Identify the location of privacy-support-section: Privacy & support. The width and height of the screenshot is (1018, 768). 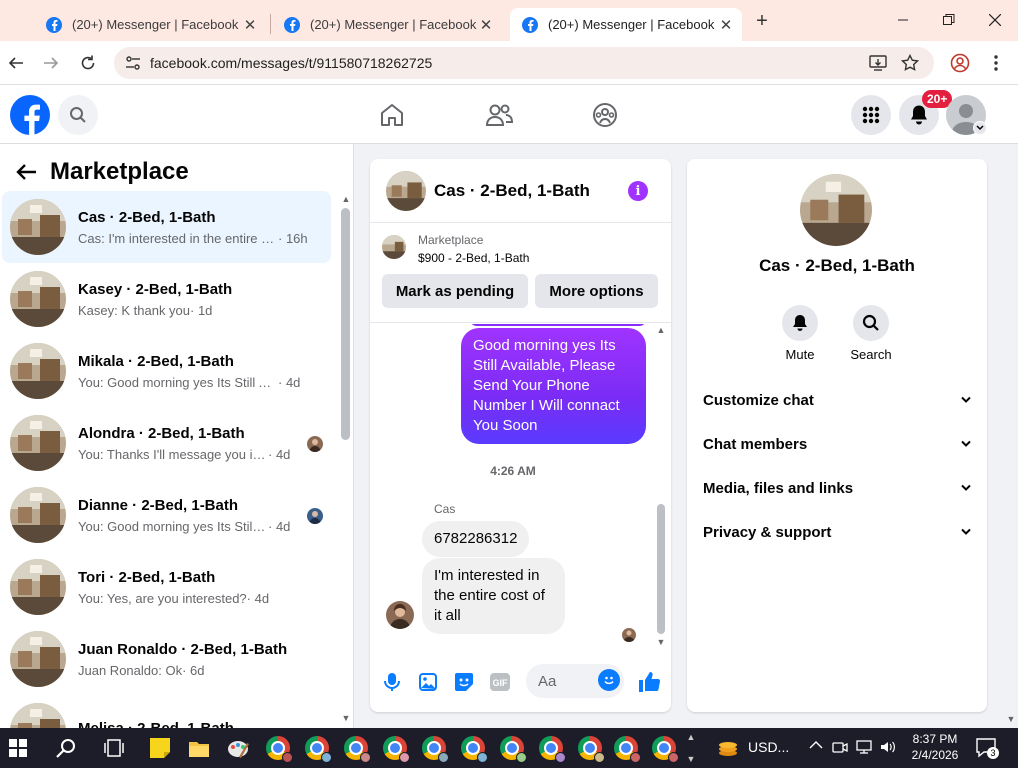
(837, 532).